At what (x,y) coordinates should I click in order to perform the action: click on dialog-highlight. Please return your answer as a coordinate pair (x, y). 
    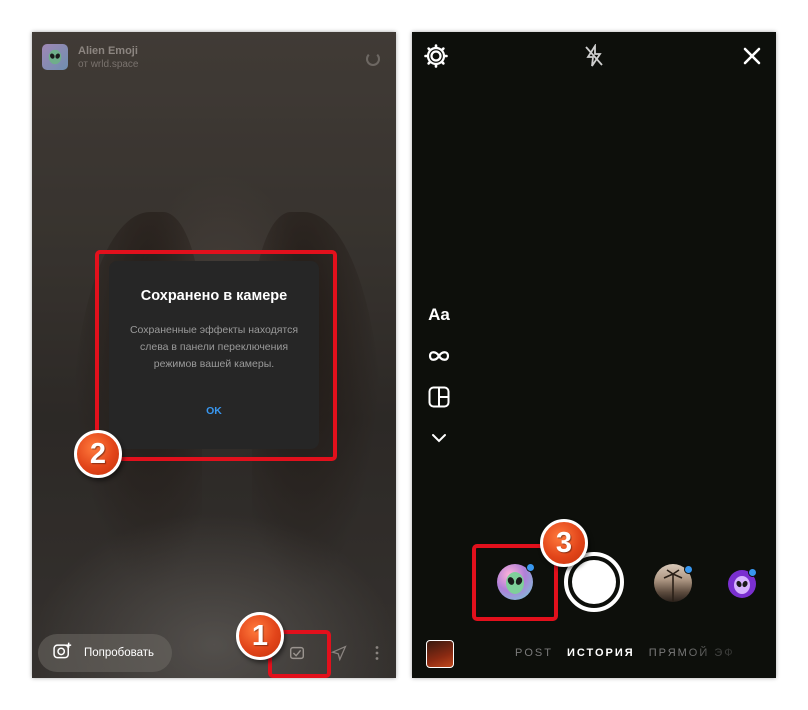
    Looking at the image, I should click on (216, 355).